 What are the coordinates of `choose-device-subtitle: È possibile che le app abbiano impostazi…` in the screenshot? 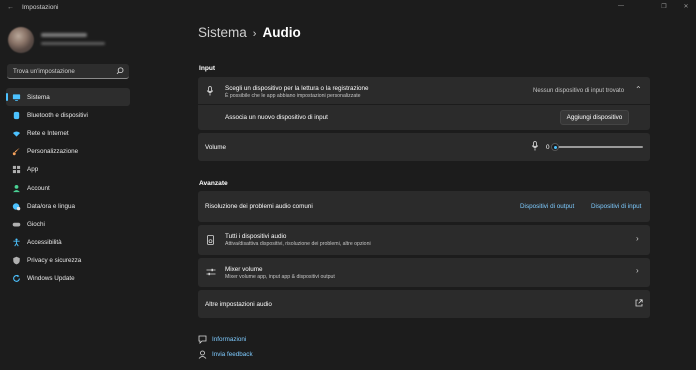 It's located at (293, 96).